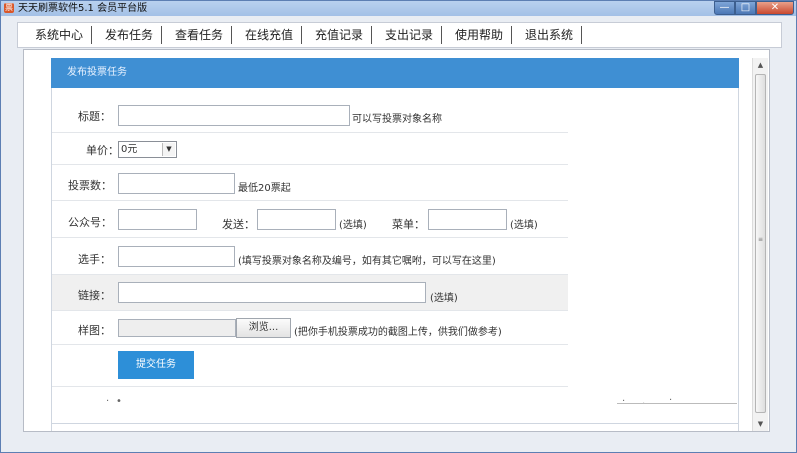 The height and width of the screenshot is (453, 797). Describe the element at coordinates (90, 185) in the screenshot. I see `votes-label: 投票数：` at that location.